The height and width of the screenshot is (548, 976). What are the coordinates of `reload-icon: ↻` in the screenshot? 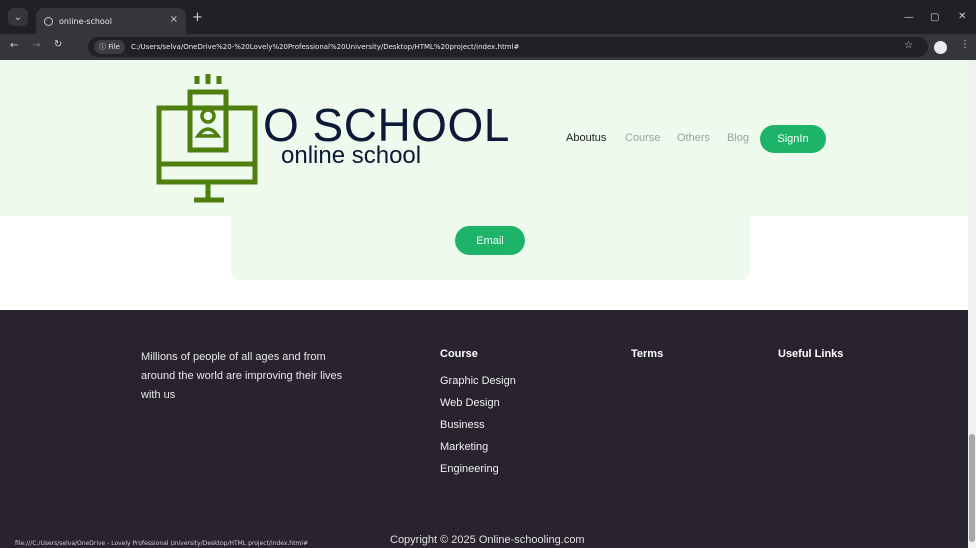 It's located at (58, 44).